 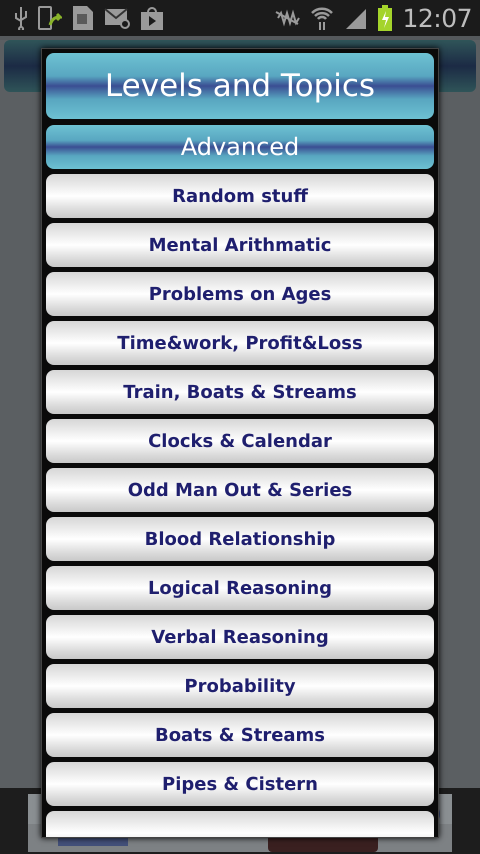 I want to click on topic-button: Time&work, Profit&Loss, so click(x=240, y=343).